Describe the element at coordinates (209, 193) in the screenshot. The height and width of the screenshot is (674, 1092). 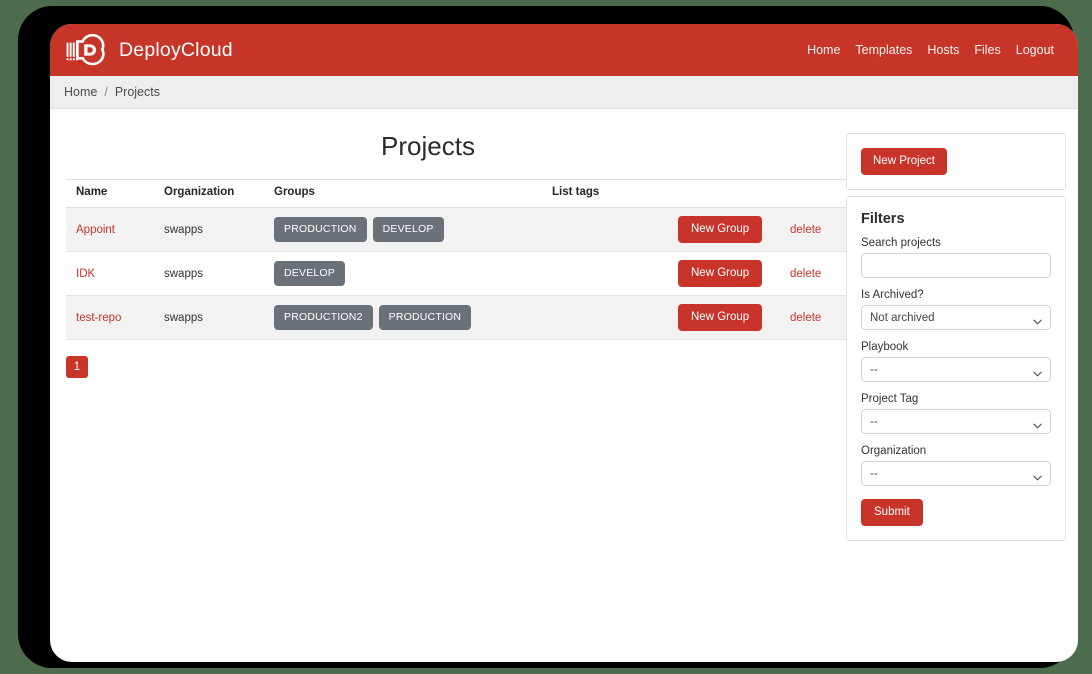
I see `column-header-organization: Organization` at that location.